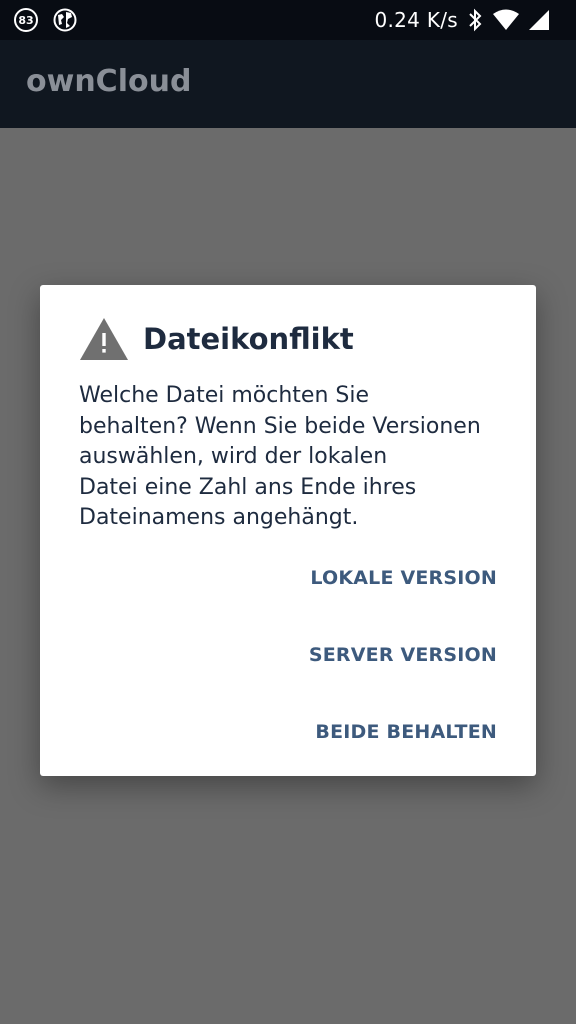 Image resolution: width=576 pixels, height=1024 pixels. What do you see at coordinates (248, 339) in the screenshot?
I see `dialog-title: Dateikonflikt` at bounding box center [248, 339].